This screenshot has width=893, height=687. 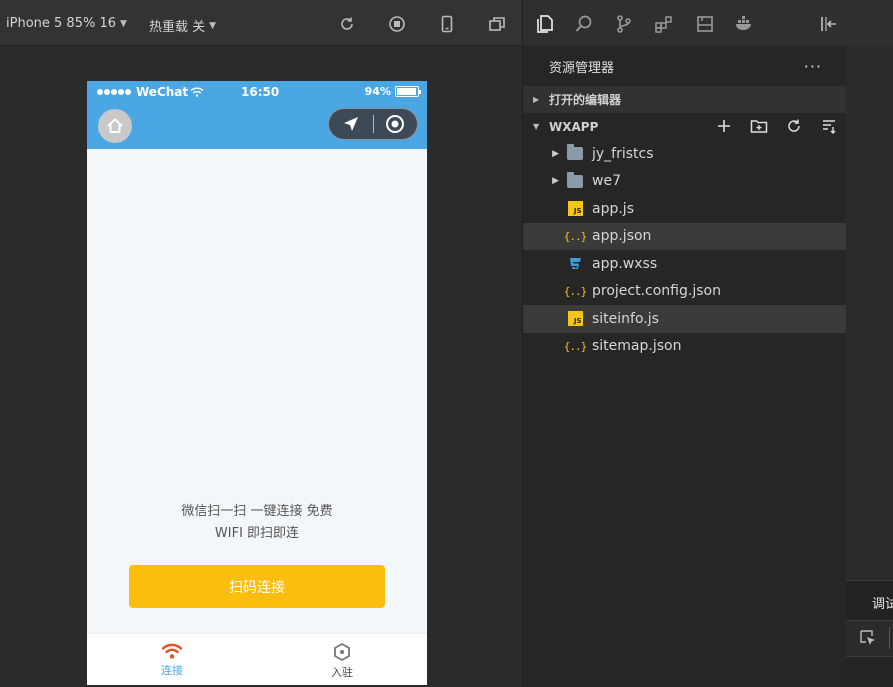 What do you see at coordinates (705, 24) in the screenshot?
I see `save-layout-icon` at bounding box center [705, 24].